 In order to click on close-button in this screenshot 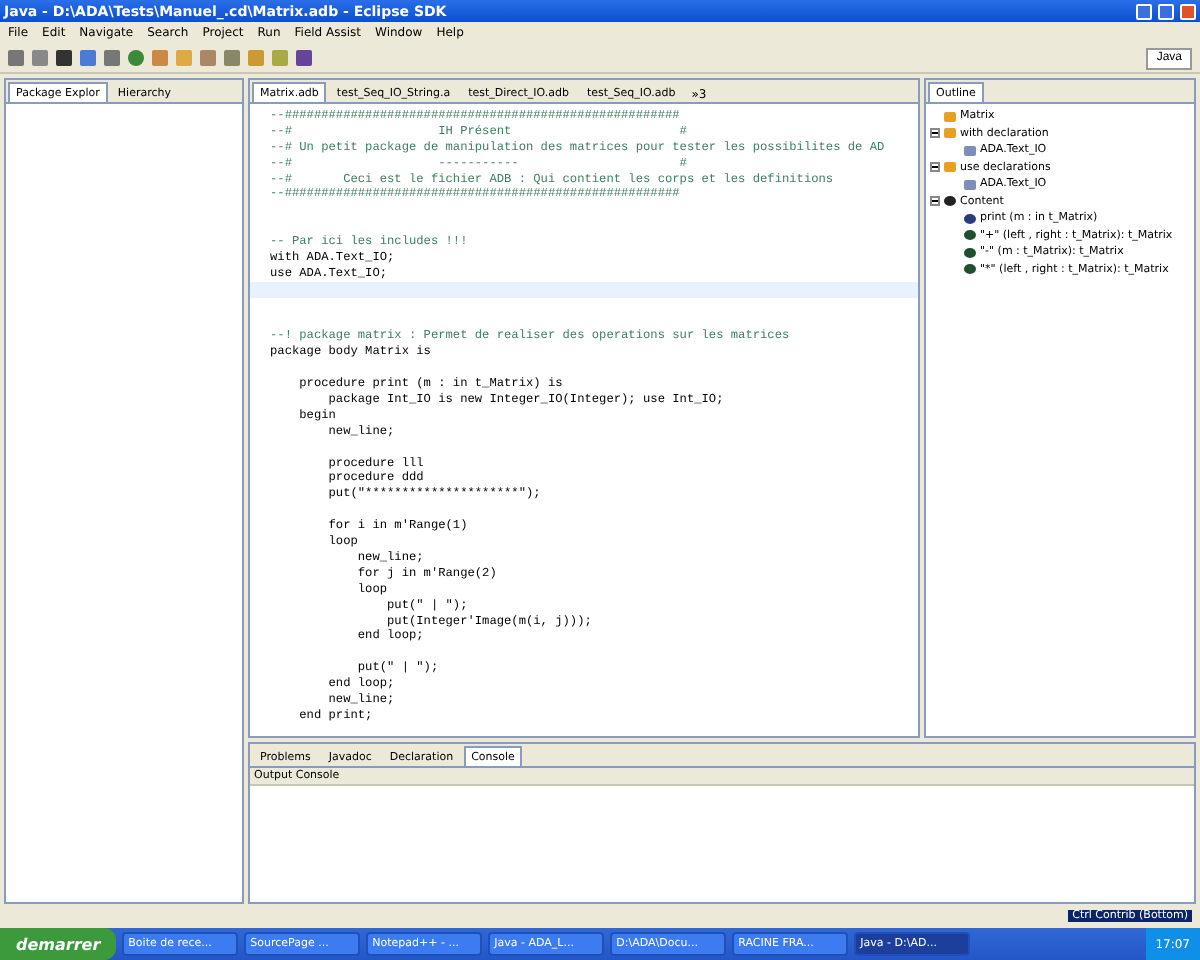, I will do `click(1188, 11)`.